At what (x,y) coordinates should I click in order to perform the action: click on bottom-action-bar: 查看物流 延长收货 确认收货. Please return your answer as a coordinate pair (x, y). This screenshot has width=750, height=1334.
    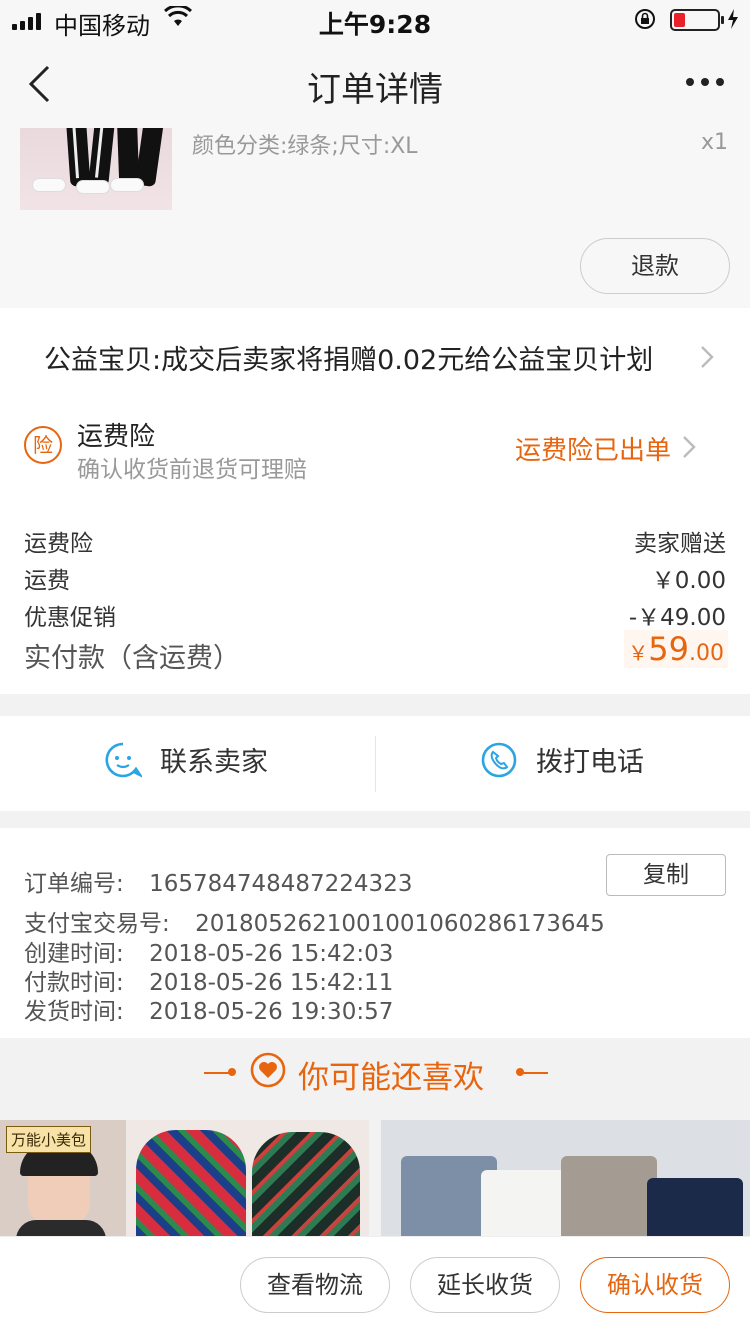
    Looking at the image, I should click on (375, 1285).